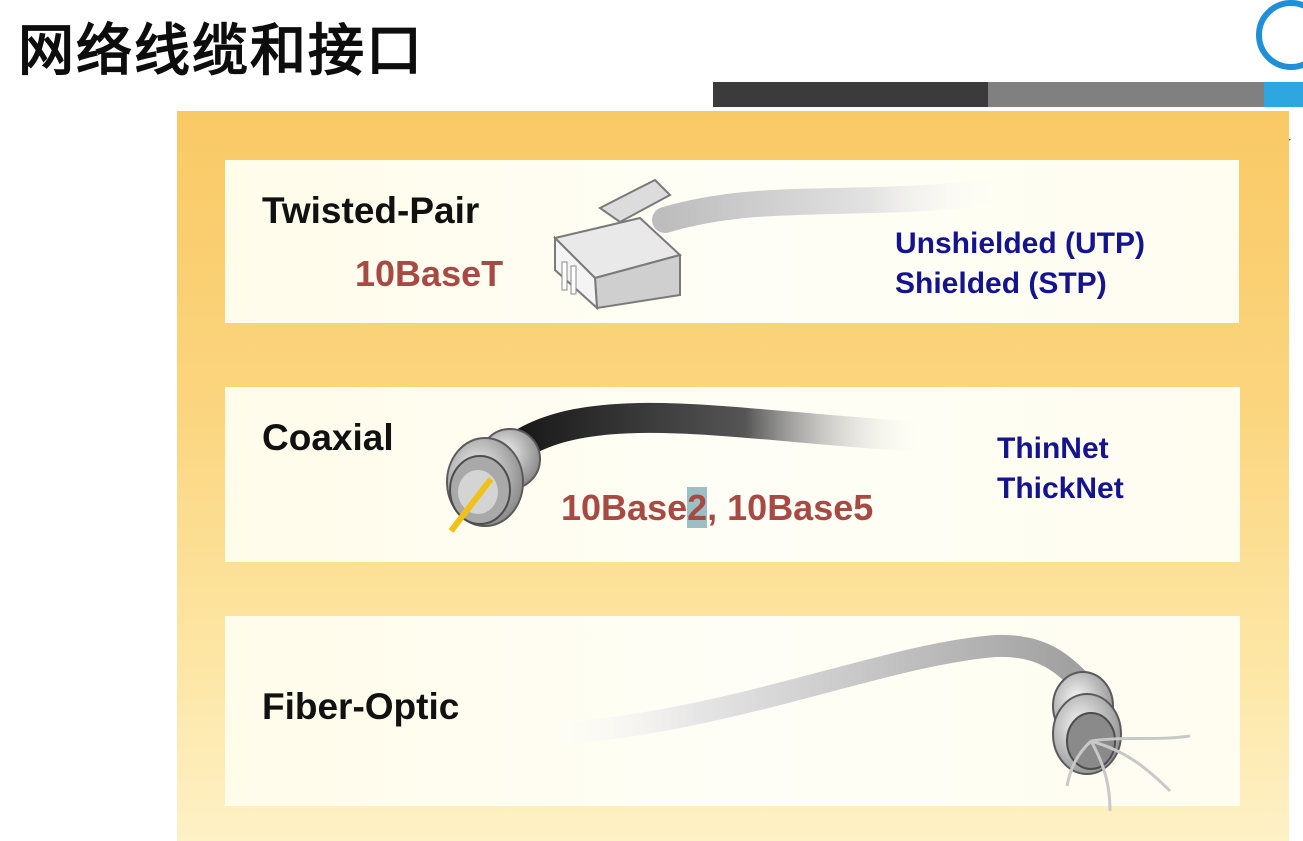 This screenshot has height=841, width=1303. I want to click on header-bar-dark, so click(850, 94).